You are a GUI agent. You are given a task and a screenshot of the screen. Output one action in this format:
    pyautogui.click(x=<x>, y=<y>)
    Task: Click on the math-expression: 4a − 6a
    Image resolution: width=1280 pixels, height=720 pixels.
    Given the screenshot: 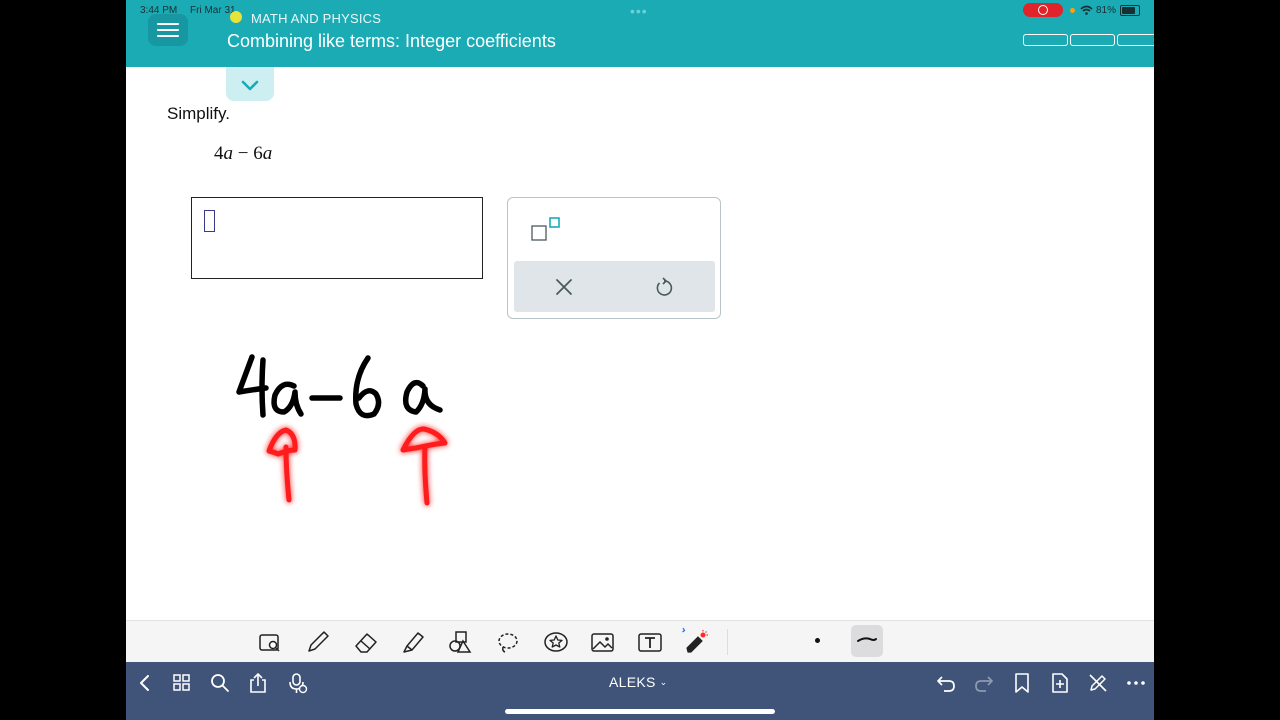 What is the action you would take?
    pyautogui.click(x=243, y=154)
    